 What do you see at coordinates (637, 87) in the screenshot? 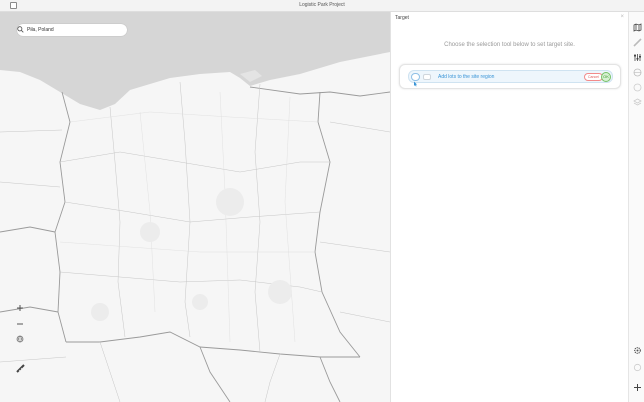
I see `layers-icon` at bounding box center [637, 87].